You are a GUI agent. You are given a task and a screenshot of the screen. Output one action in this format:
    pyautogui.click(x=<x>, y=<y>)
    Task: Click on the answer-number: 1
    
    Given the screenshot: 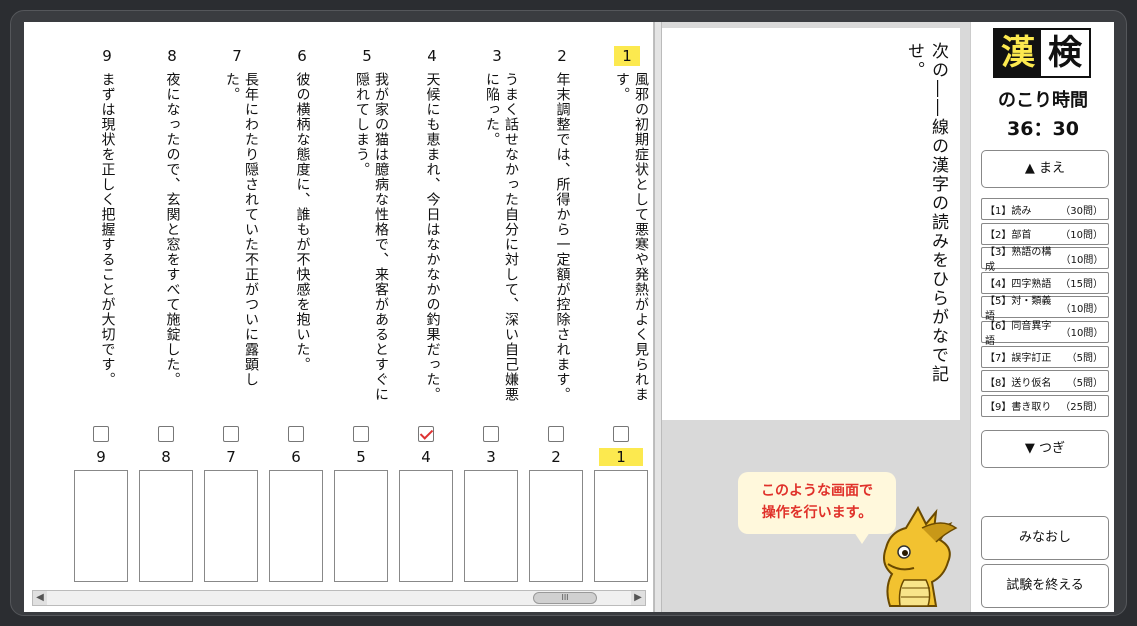 What is the action you would take?
    pyautogui.click(x=621, y=457)
    